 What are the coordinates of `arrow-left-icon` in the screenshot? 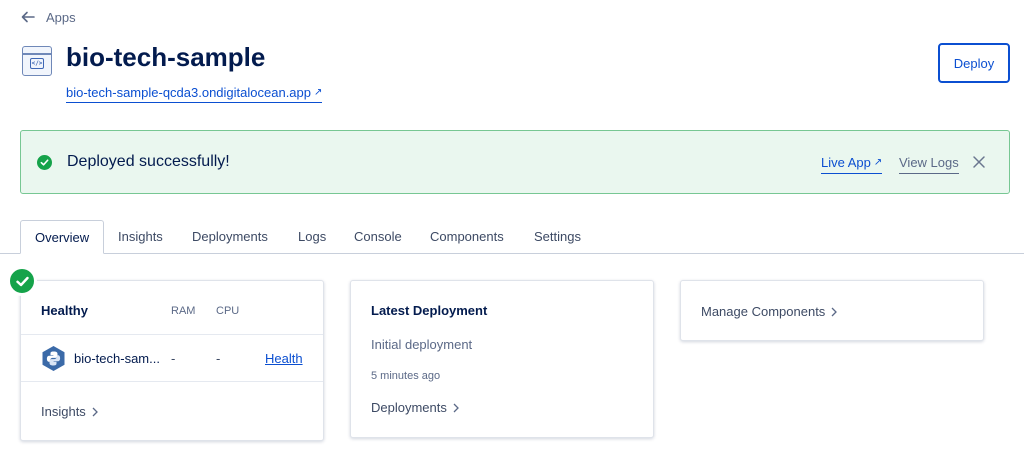 It's located at (28, 17).